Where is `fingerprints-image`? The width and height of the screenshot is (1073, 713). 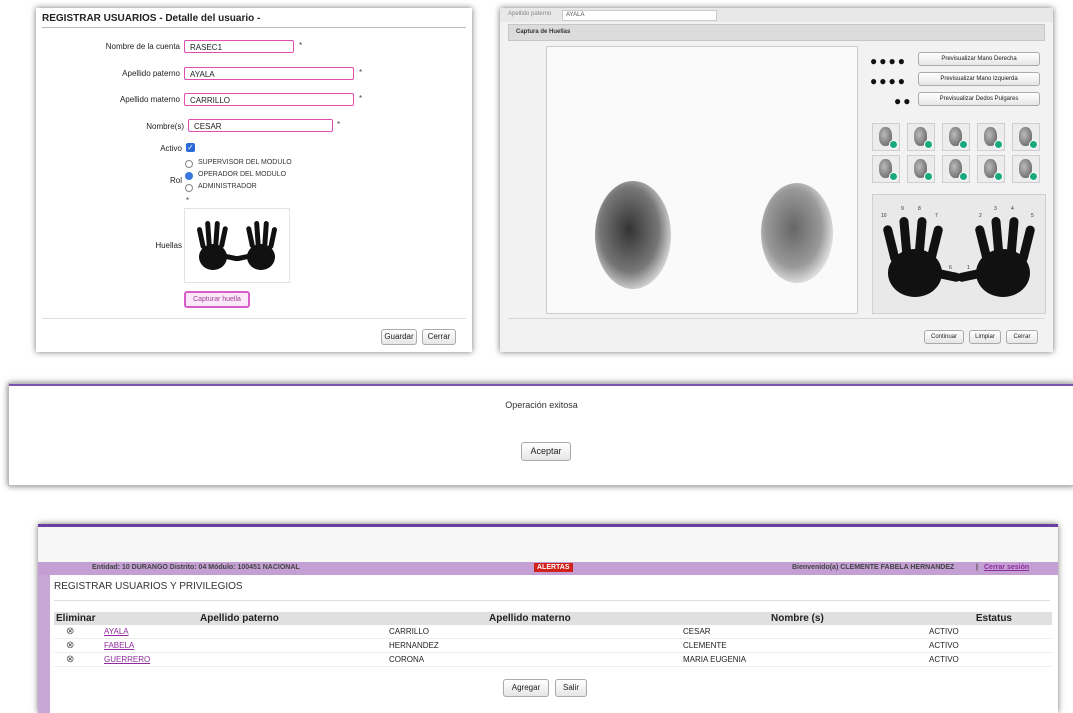
fingerprints-image is located at coordinates (714, 235).